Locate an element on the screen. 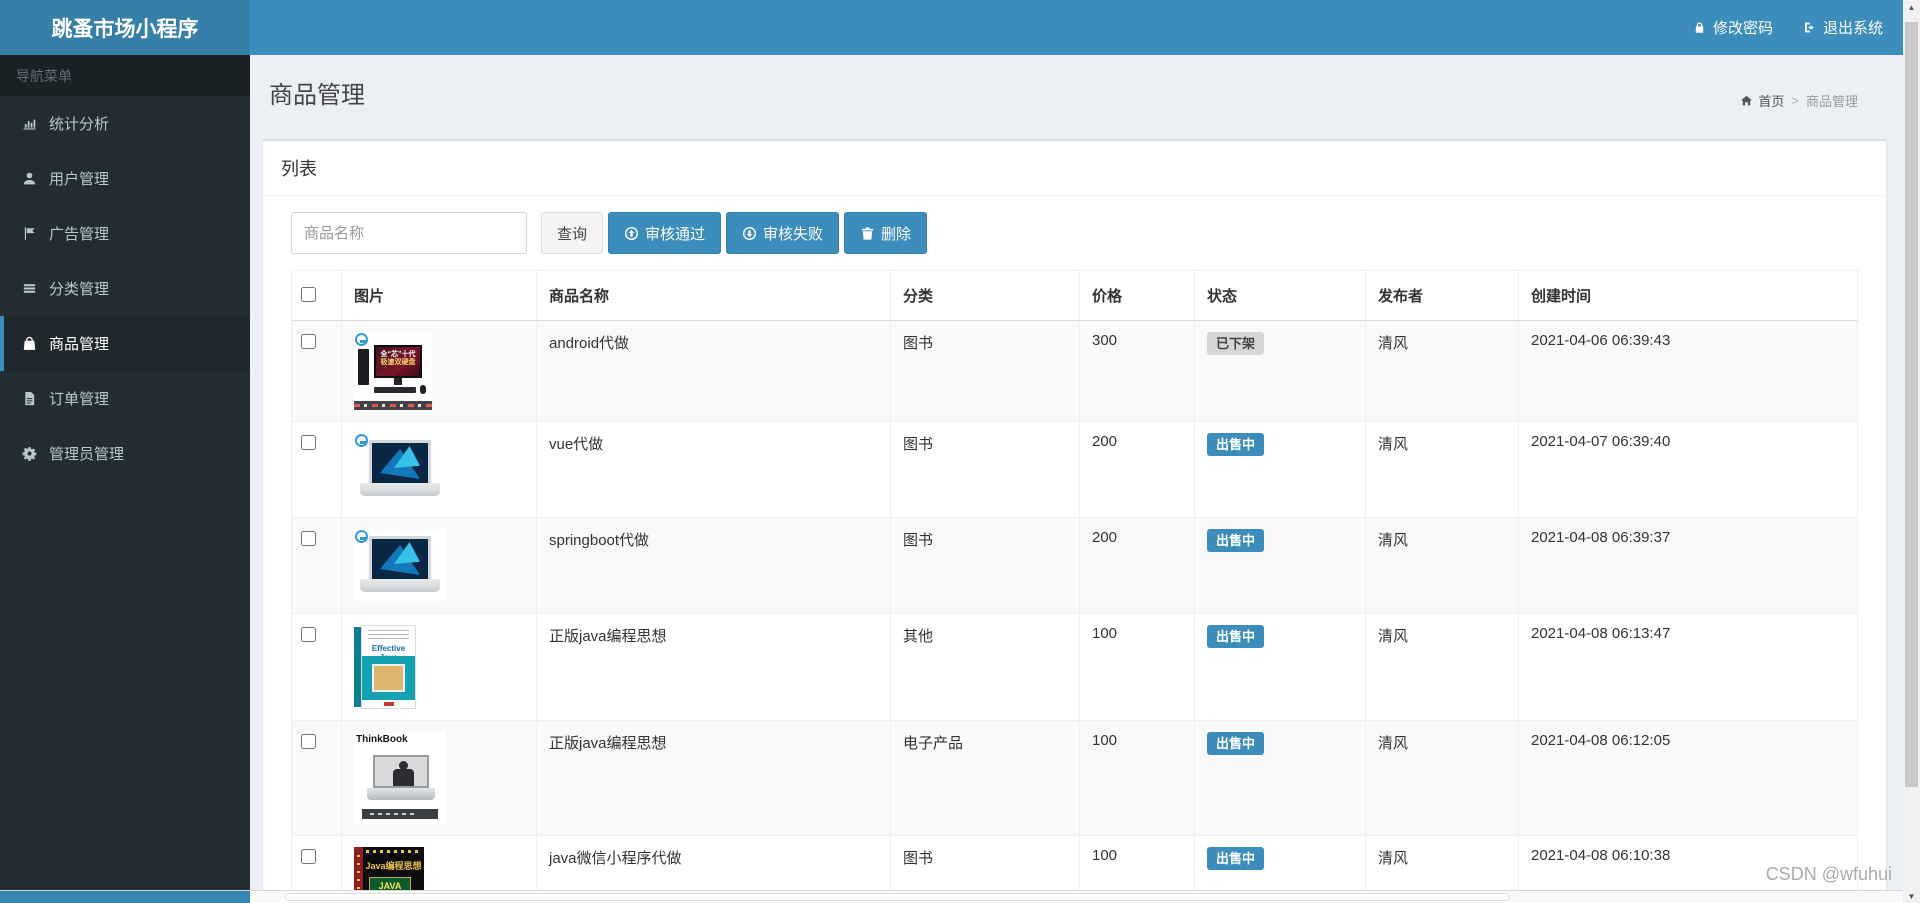 The image size is (1920, 903). logout-link: 退出系统 is located at coordinates (1843, 27).